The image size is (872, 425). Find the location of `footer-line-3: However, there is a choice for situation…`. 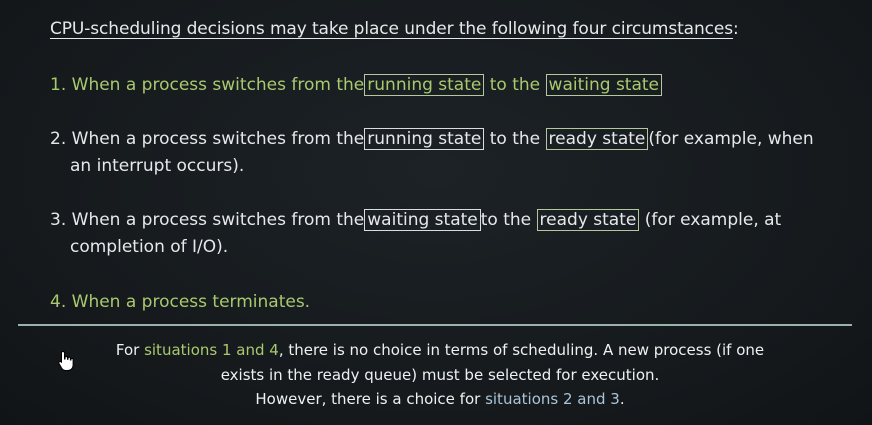

footer-line-3: However, there is a choice for situation… is located at coordinates (440, 399).